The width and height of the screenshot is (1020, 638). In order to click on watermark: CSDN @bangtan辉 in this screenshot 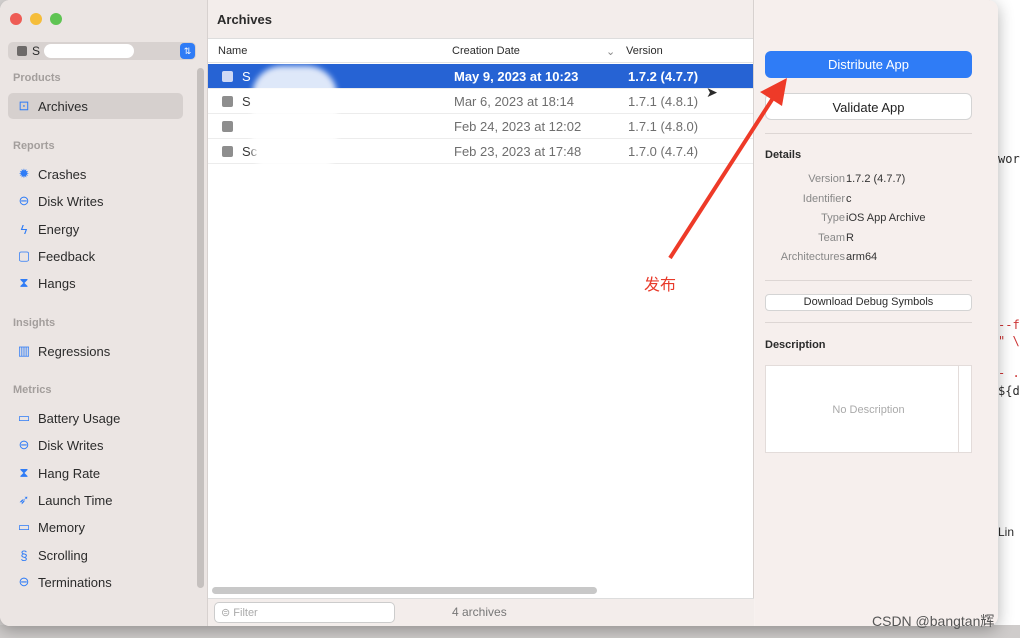, I will do `click(933, 621)`.